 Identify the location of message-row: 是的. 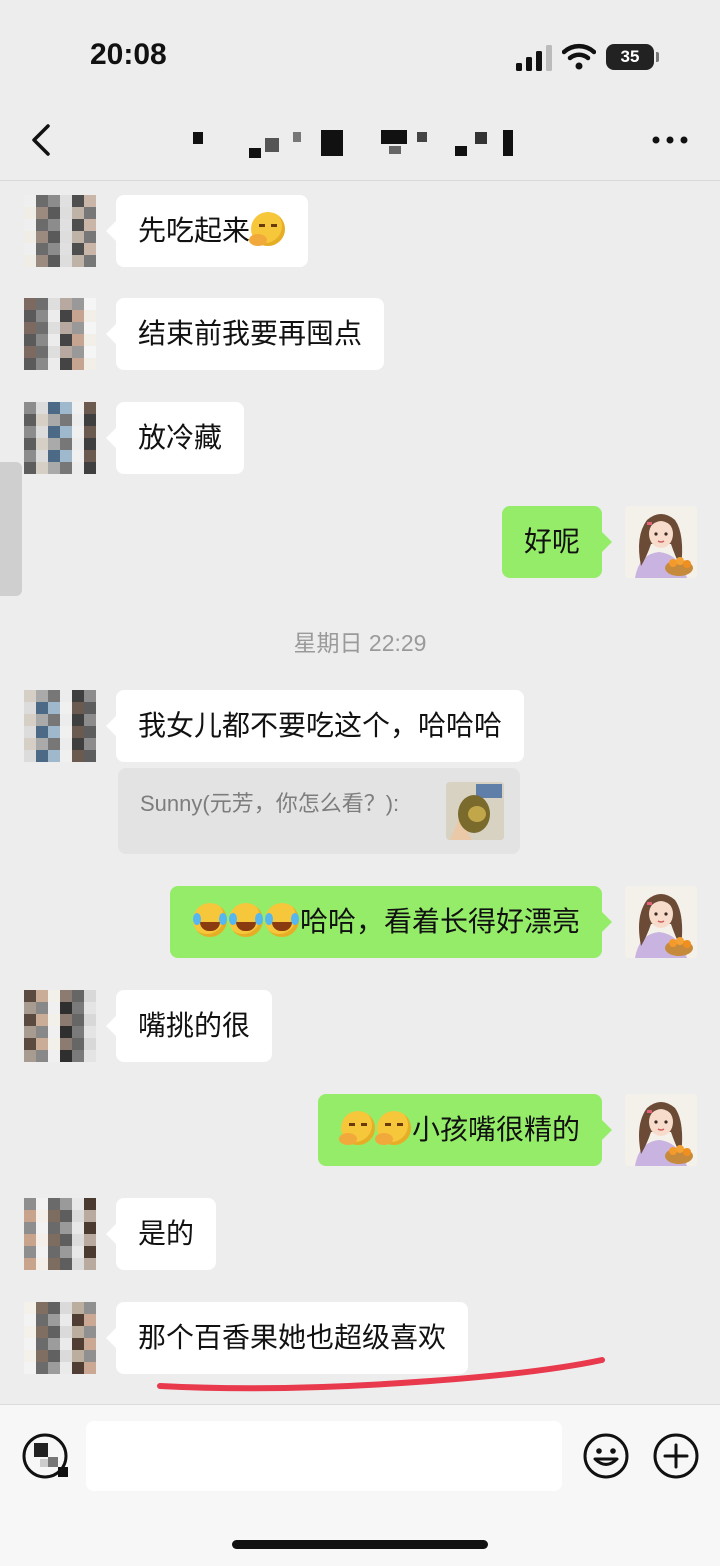
(360, 1234).